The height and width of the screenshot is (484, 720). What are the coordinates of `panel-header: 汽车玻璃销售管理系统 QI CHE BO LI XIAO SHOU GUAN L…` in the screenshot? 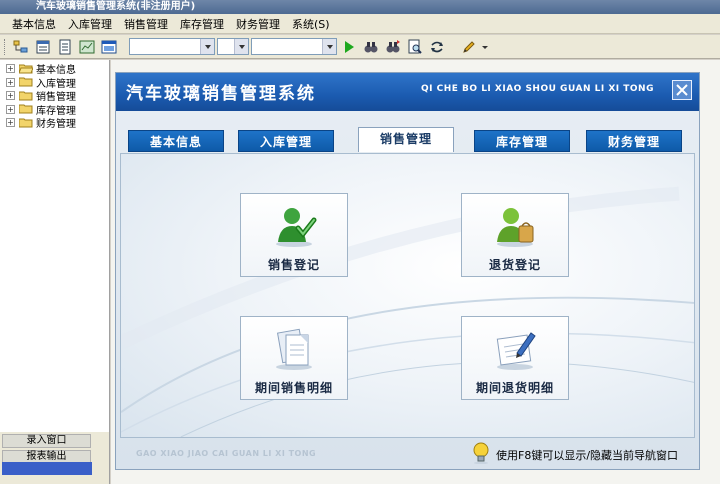 It's located at (407, 92).